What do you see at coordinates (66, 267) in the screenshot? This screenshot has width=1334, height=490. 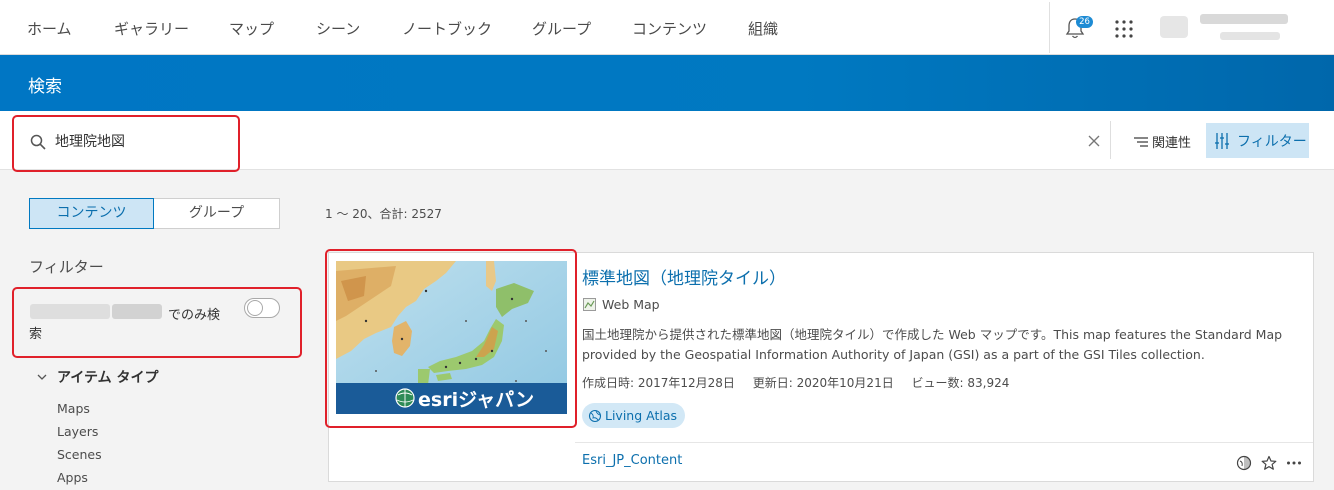 I see `filters-heading: フィルター` at bounding box center [66, 267].